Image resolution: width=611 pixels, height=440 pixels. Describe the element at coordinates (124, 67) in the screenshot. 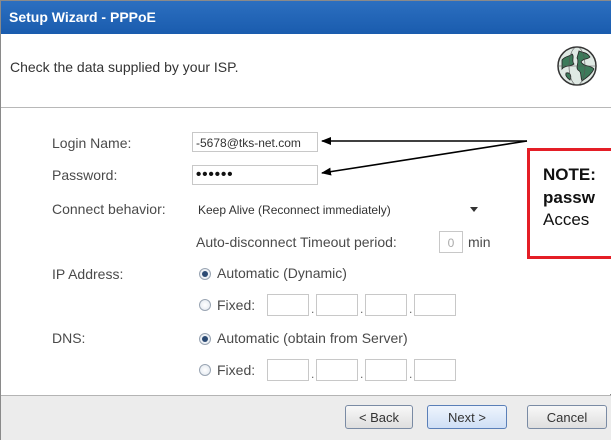

I see `header-message: Check the data supplied by your ISP.` at that location.